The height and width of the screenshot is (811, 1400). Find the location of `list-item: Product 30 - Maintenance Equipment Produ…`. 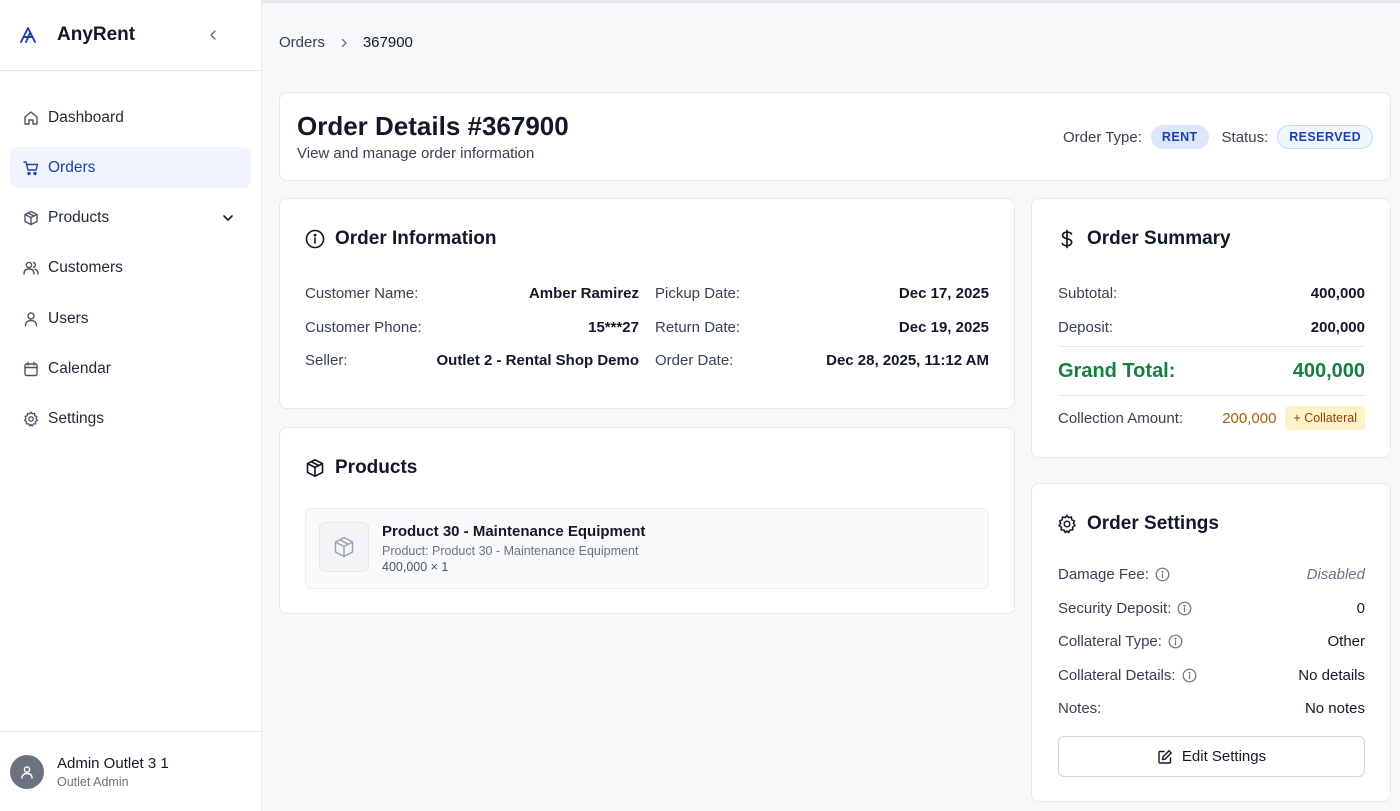

list-item: Product 30 - Maintenance Equipment Produ… is located at coordinates (647, 548).